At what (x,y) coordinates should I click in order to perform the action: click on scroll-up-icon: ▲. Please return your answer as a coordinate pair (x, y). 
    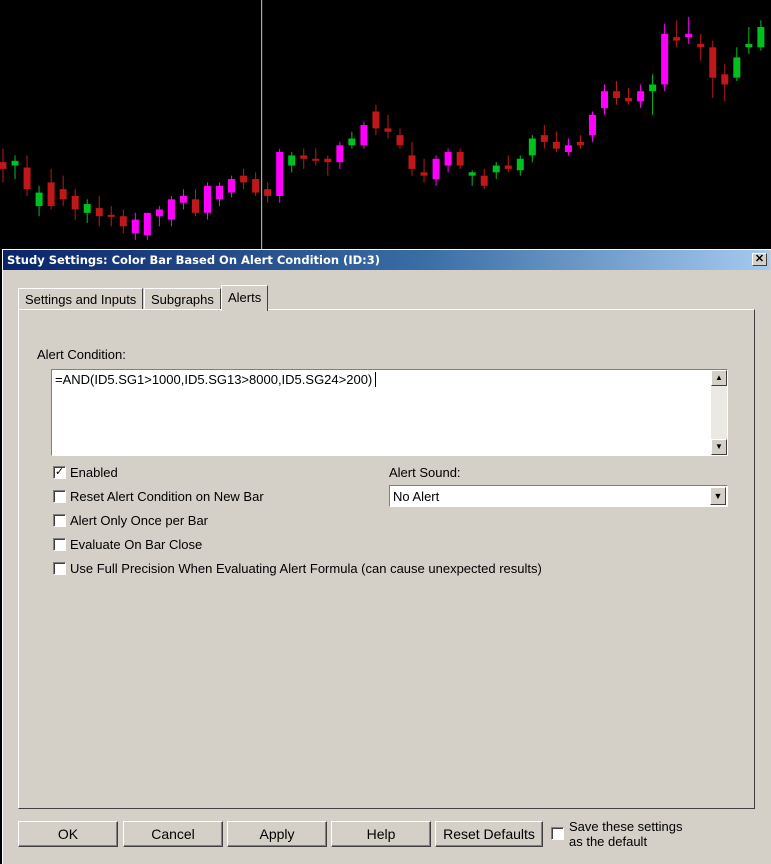
    Looking at the image, I should click on (719, 377).